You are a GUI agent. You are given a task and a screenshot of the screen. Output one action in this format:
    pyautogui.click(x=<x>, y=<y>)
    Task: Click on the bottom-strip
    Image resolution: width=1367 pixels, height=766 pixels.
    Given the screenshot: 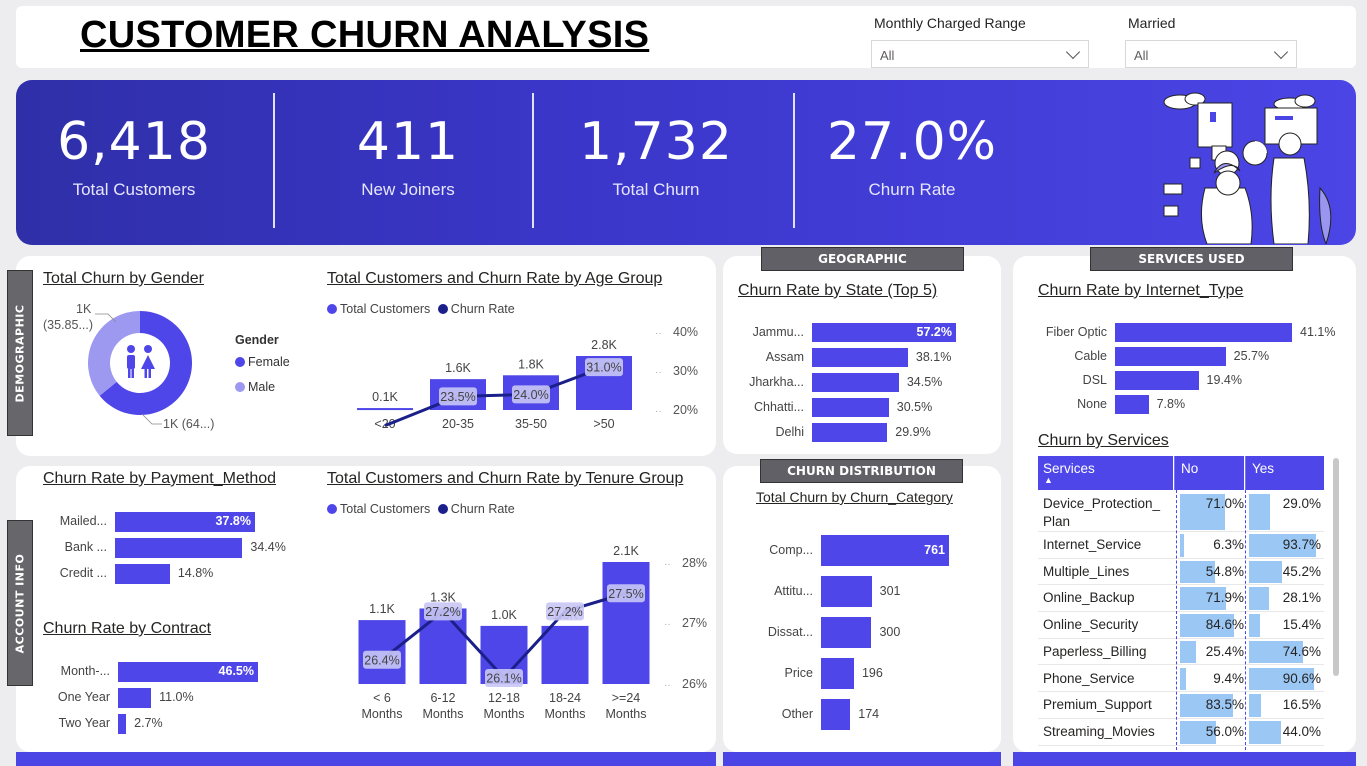 What is the action you would take?
    pyautogui.click(x=366, y=759)
    